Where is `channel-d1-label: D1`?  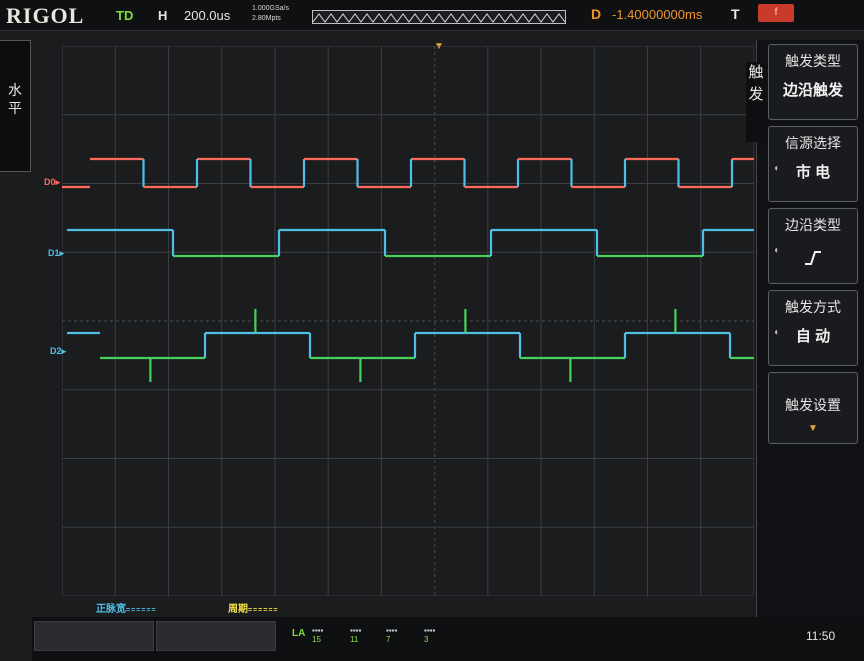 channel-d1-label: D1 is located at coordinates (54, 253).